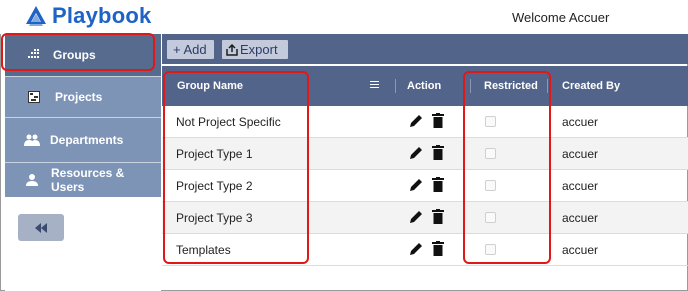 This screenshot has height=291, width=688. I want to click on table-row: Project Type 1 accuer, so click(425, 154).